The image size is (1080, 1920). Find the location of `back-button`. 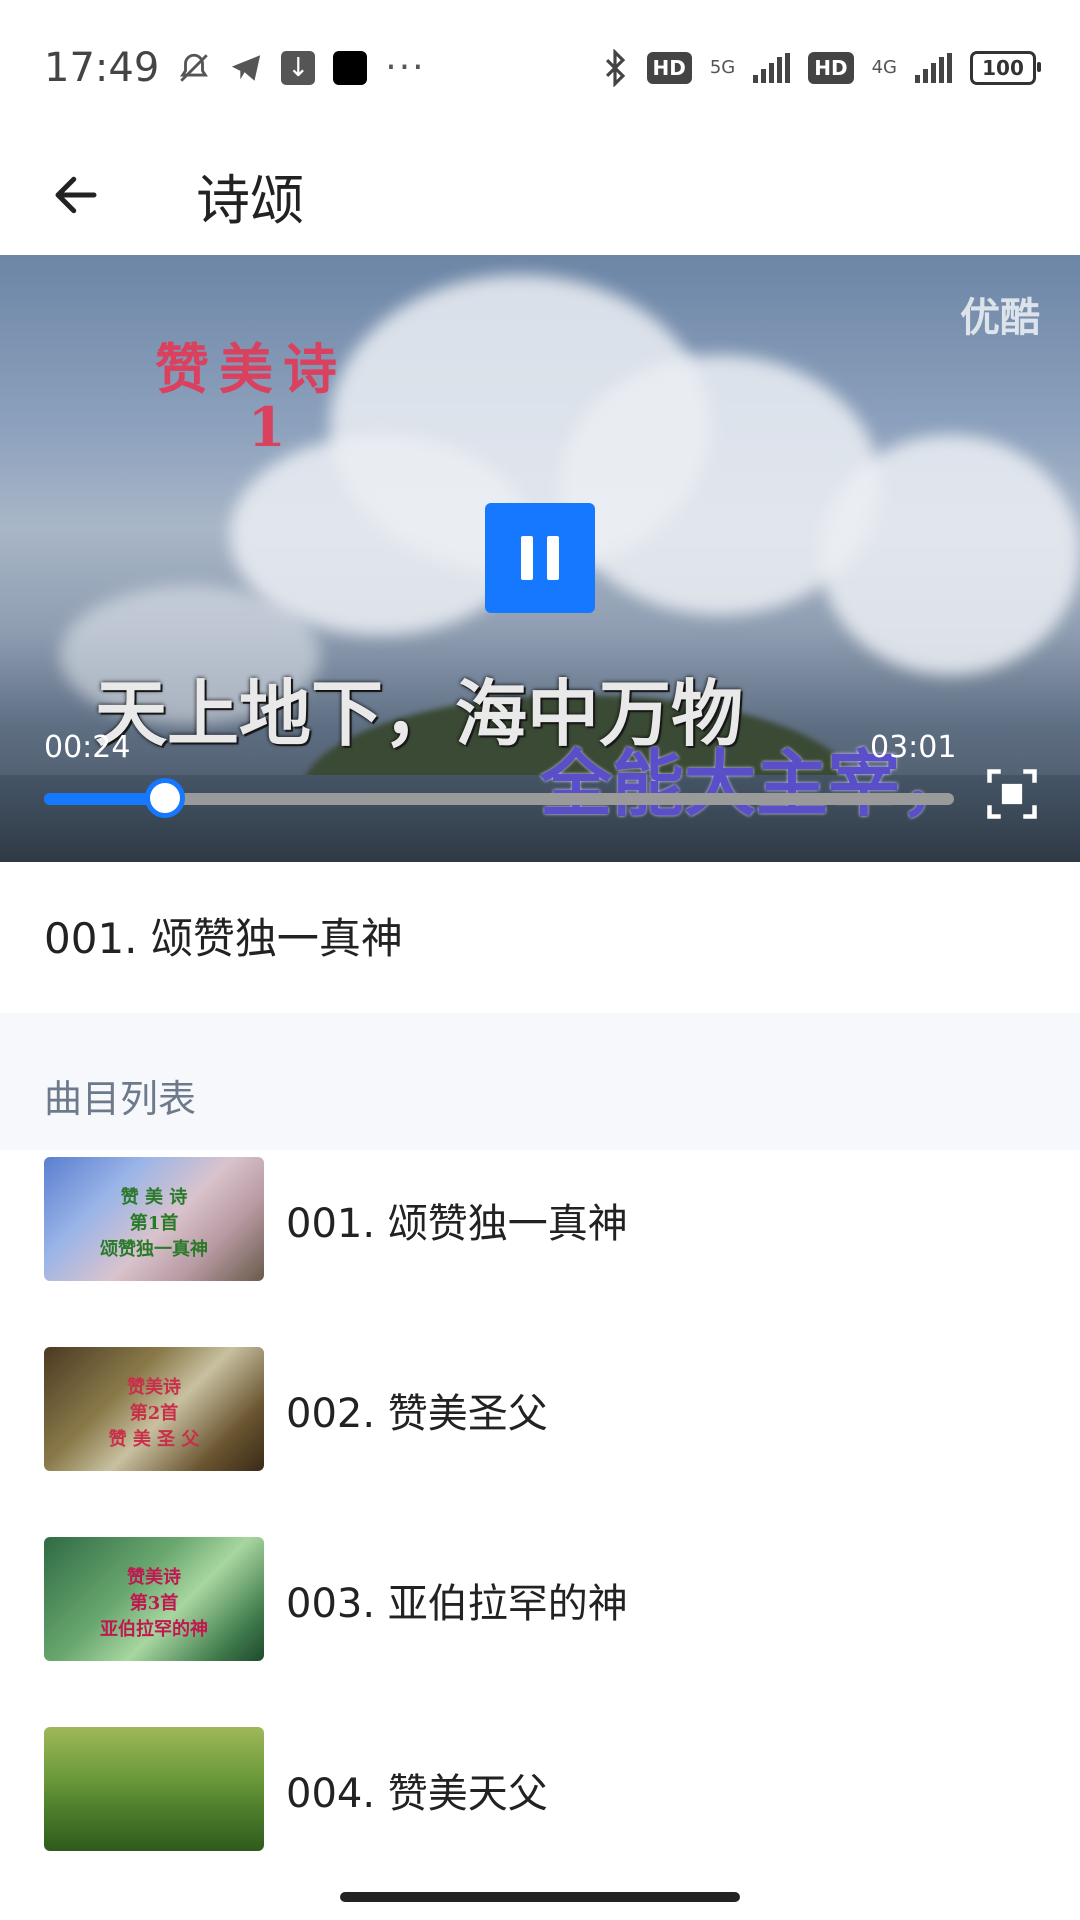

back-button is located at coordinates (76, 195).